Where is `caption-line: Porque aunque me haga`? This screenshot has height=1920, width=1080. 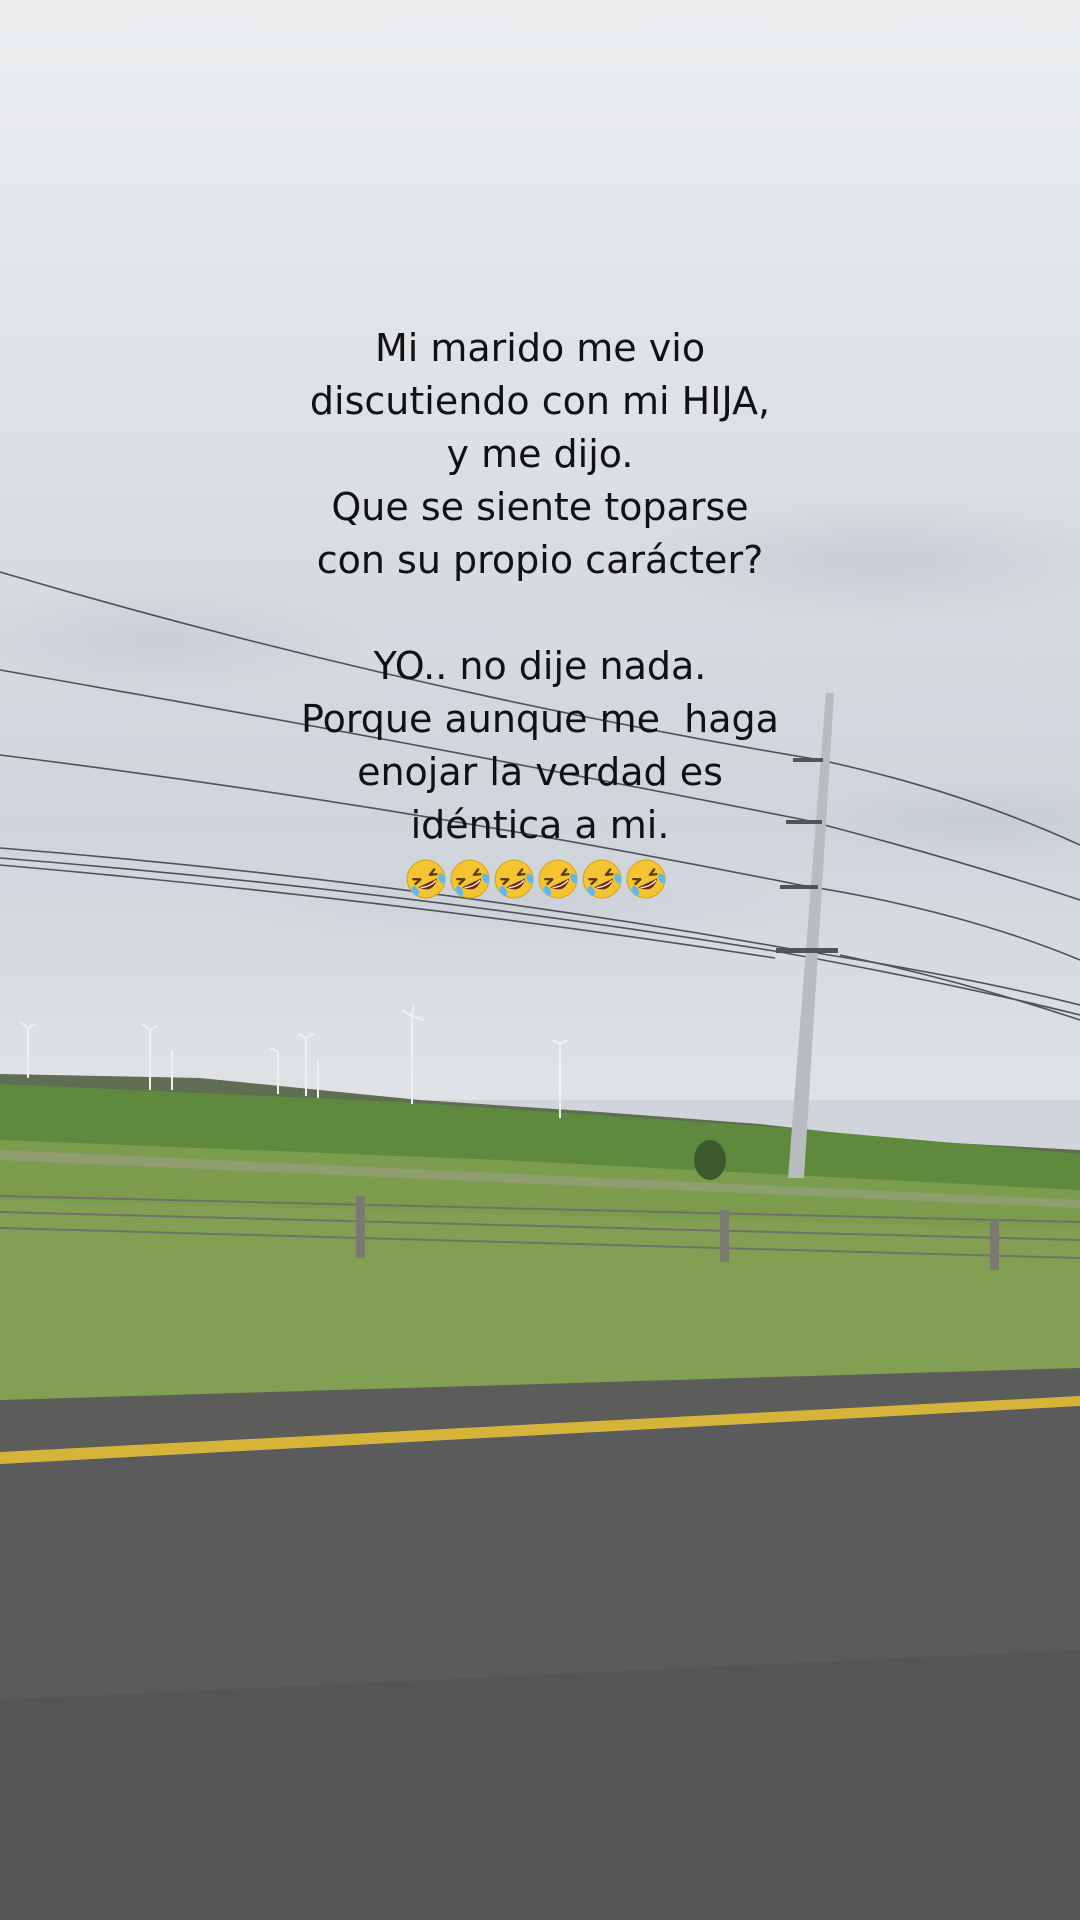 caption-line: Porque aunque me haga is located at coordinates (540, 719).